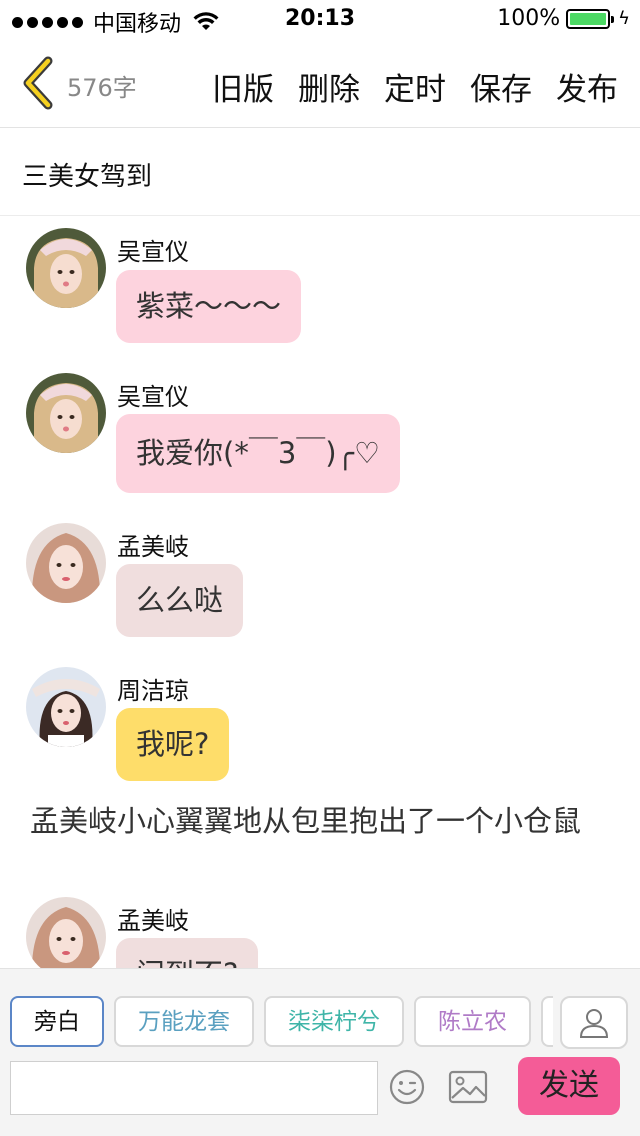 Image resolution: width=640 pixels, height=1136 pixels. What do you see at coordinates (187, 953) in the screenshot?
I see `message-bubble: 问到不?` at bounding box center [187, 953].